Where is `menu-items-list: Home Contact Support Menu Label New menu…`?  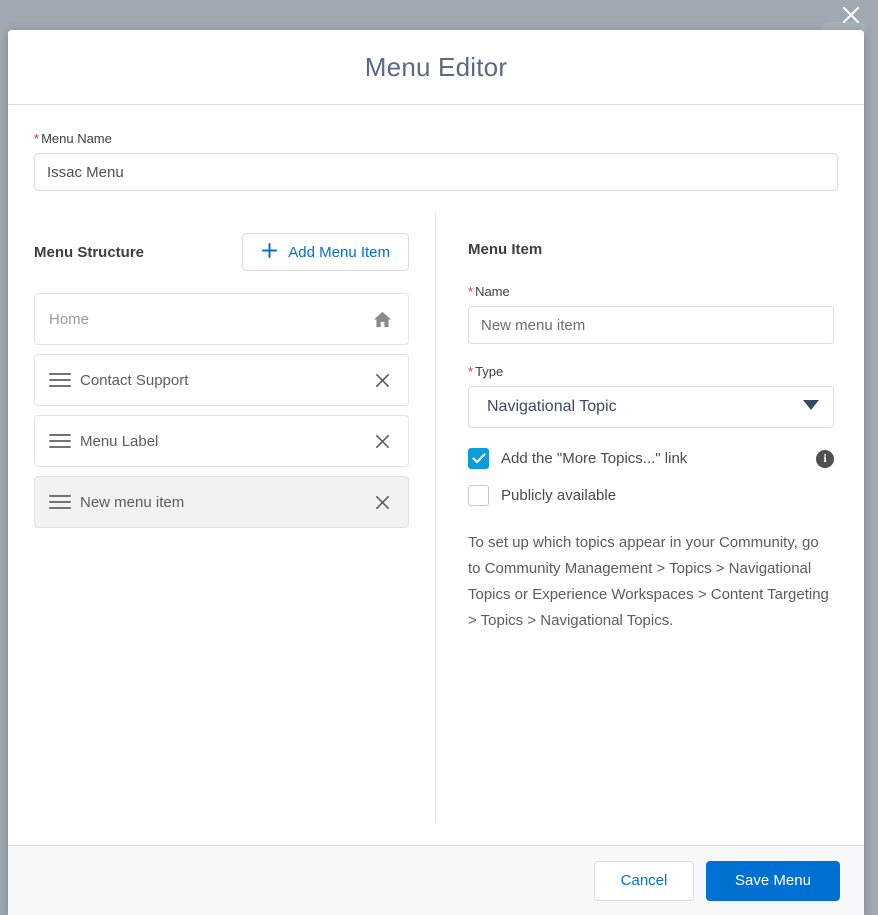
menu-items-list: Home Contact Support Menu Label New menu… is located at coordinates (221, 410).